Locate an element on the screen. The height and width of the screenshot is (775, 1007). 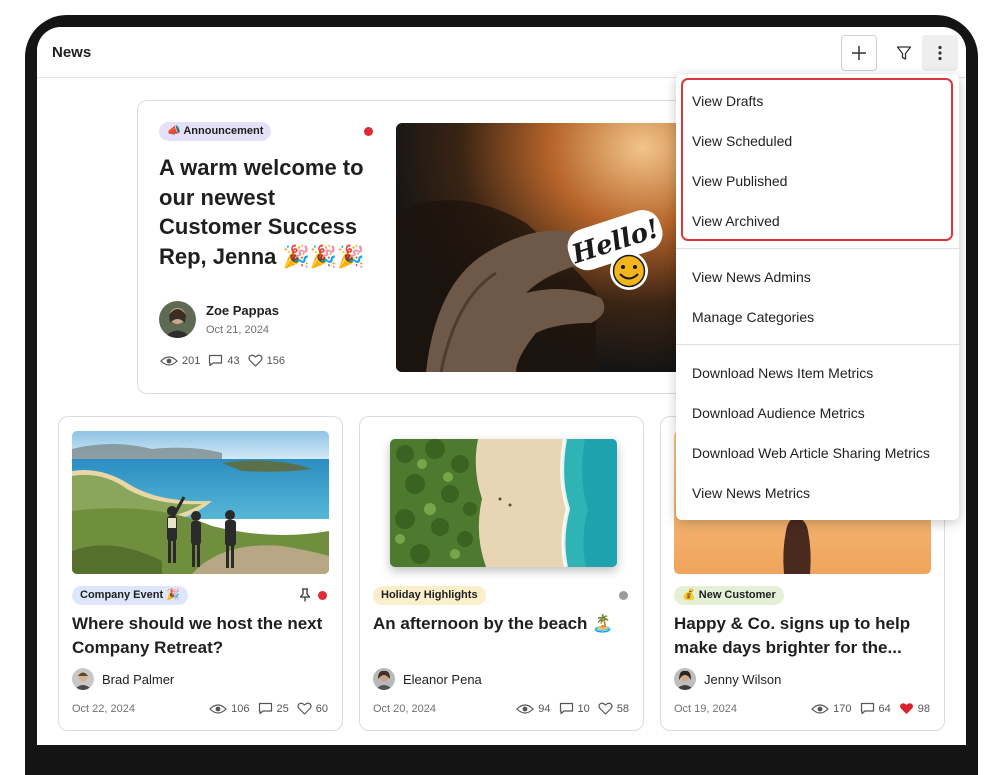
comments-stat: 43 is located at coordinates (224, 360).